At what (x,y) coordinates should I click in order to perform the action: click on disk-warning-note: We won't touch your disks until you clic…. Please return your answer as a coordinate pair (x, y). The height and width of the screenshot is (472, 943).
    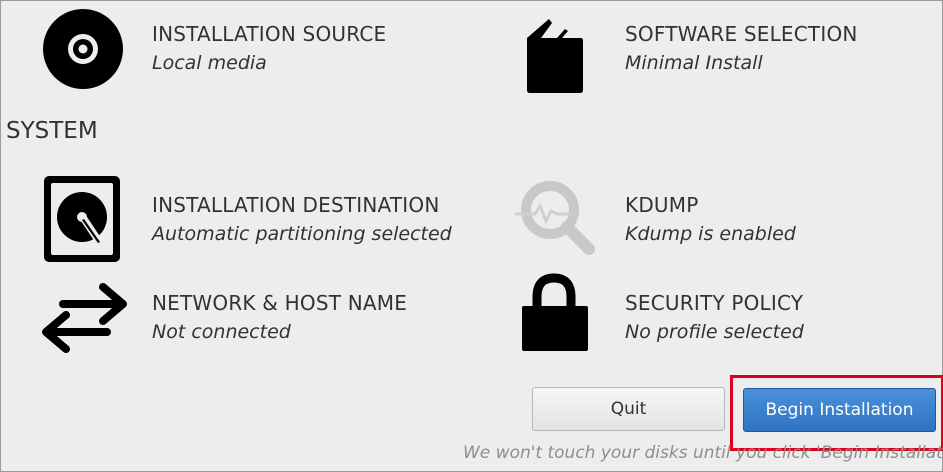
    Looking at the image, I should click on (703, 453).